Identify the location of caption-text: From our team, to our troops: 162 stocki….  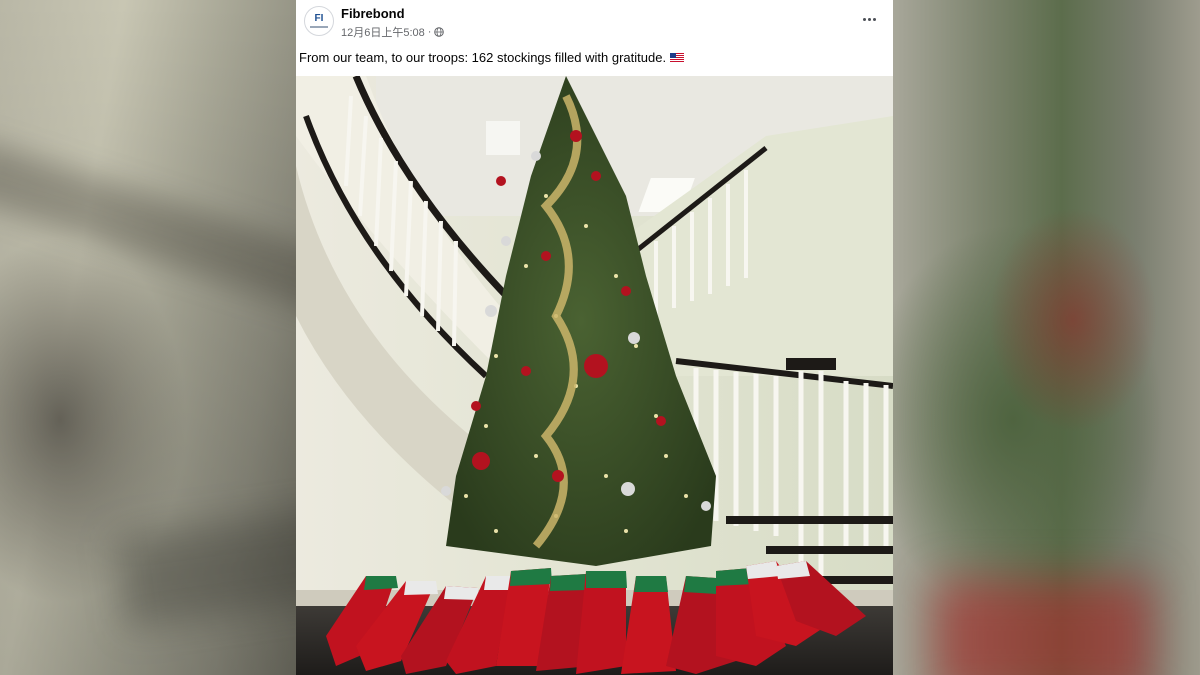
(483, 57).